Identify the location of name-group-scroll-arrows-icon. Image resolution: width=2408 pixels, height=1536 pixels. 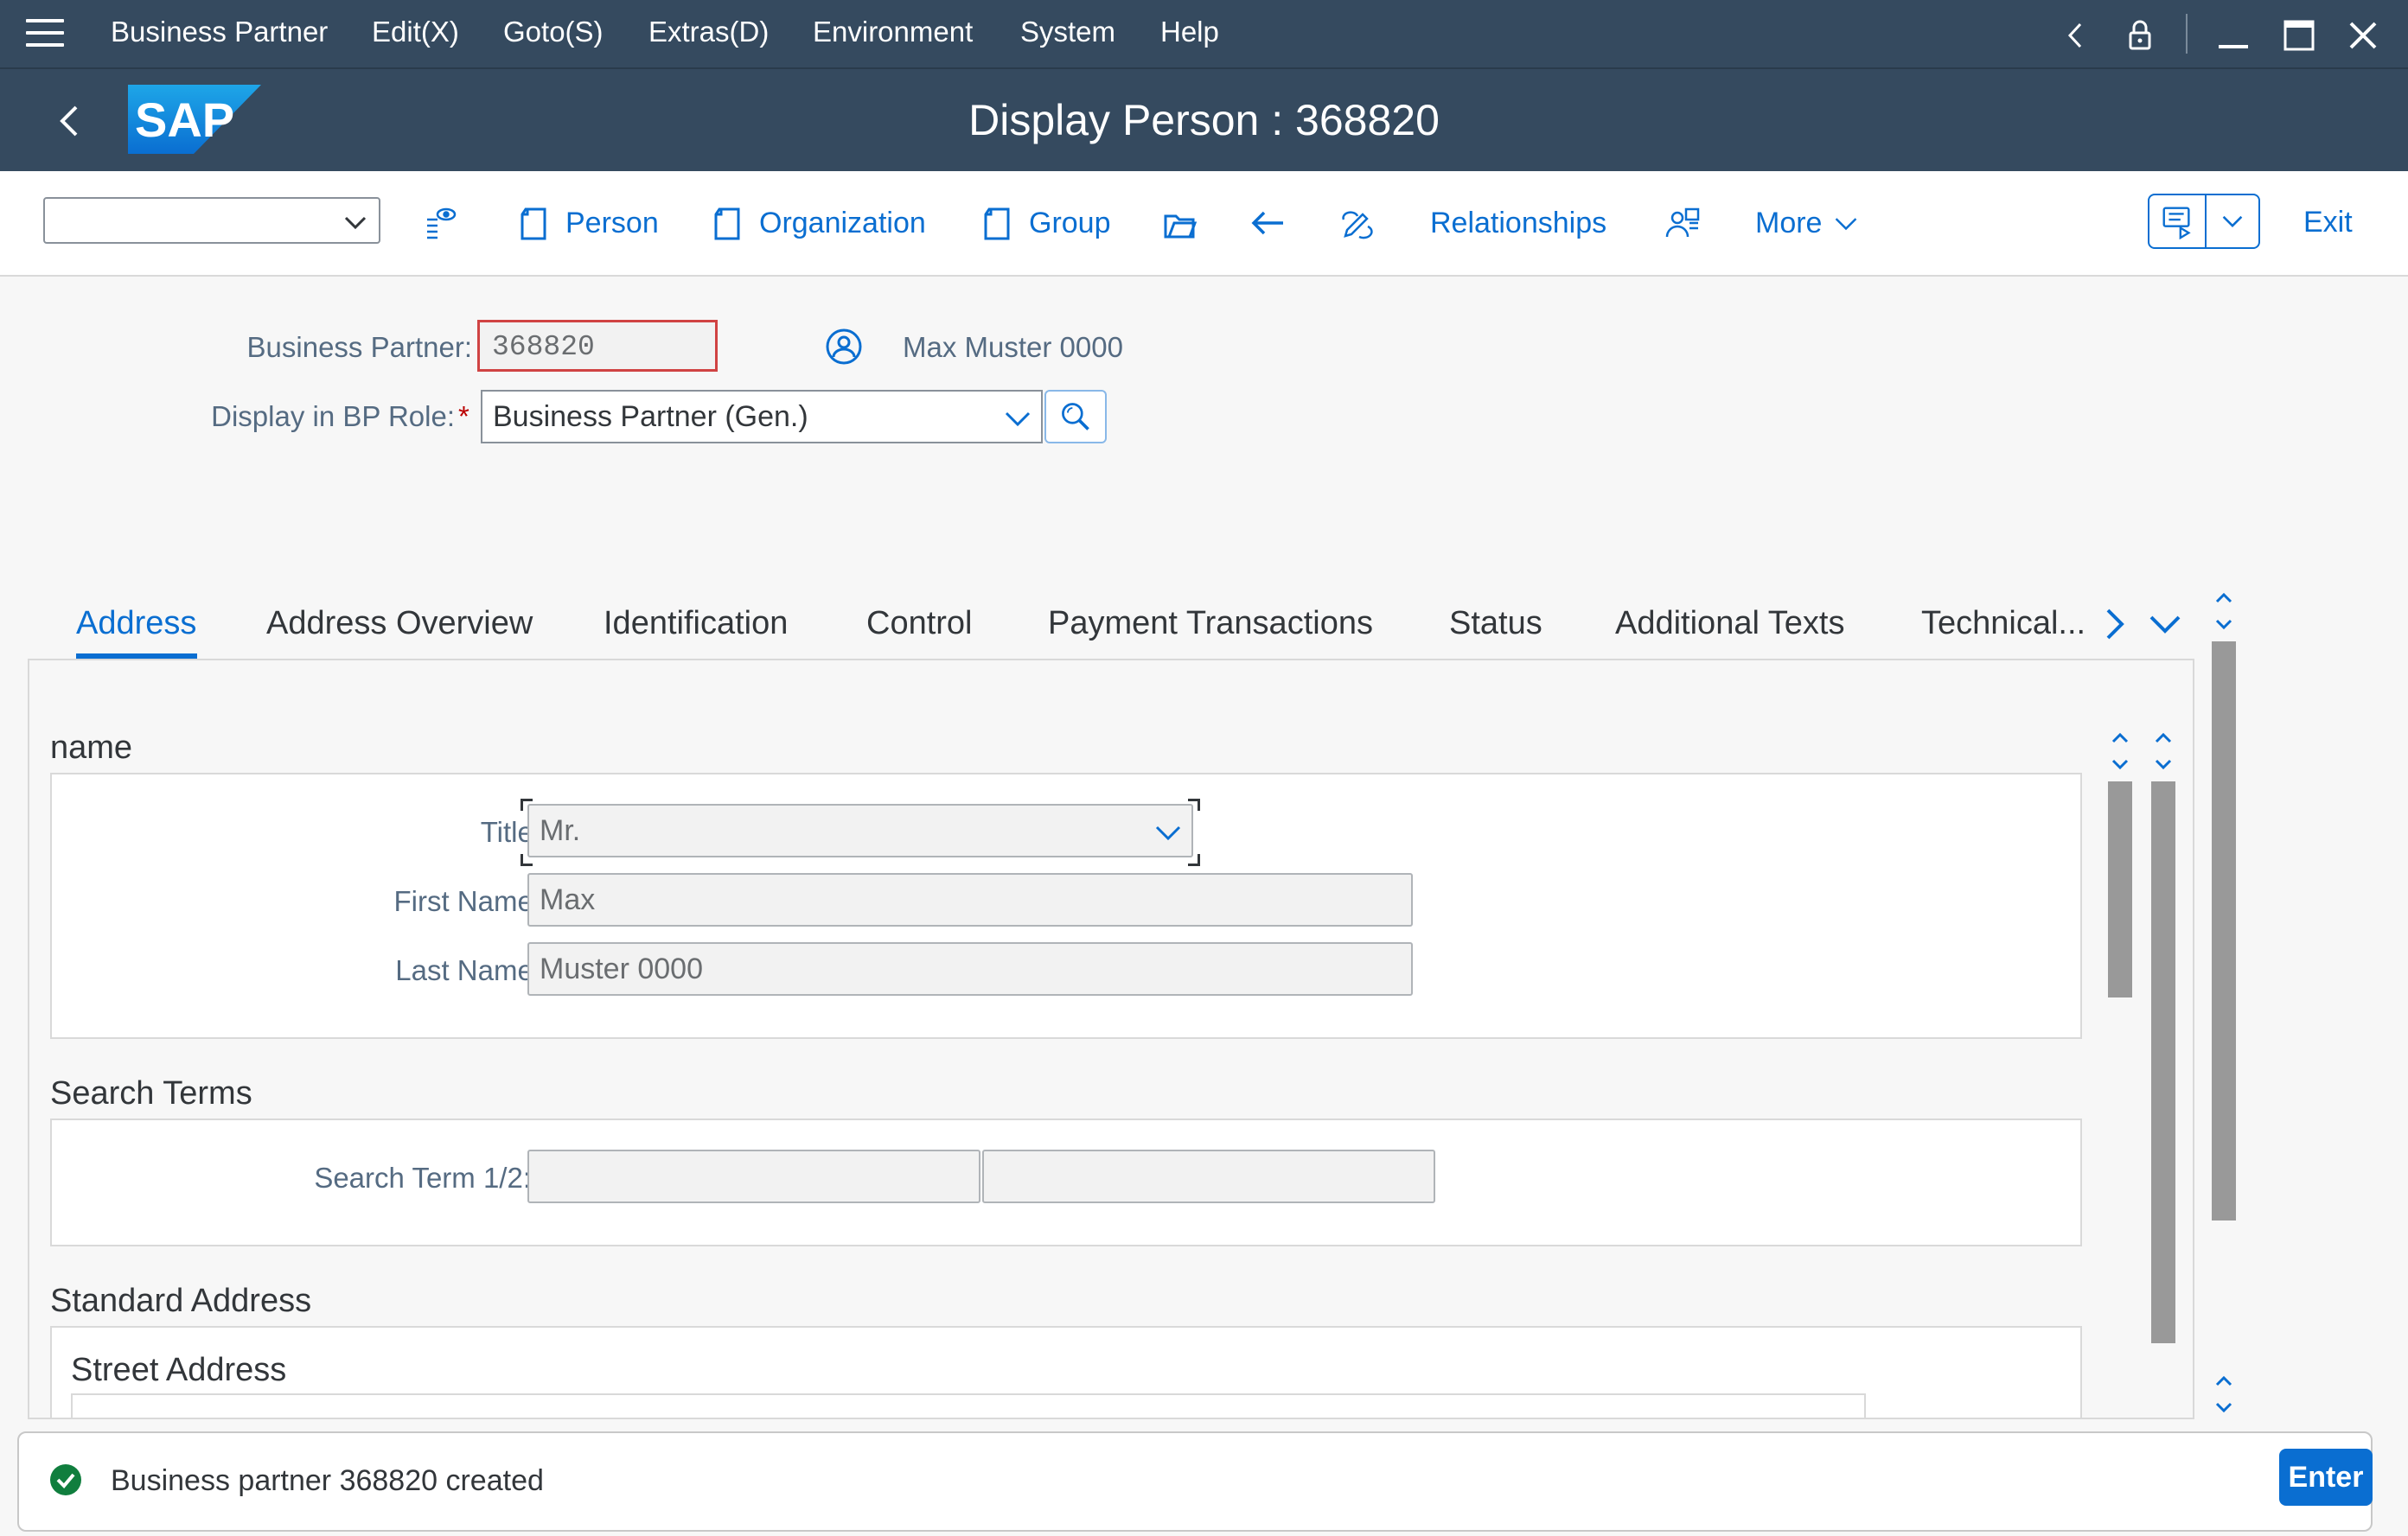
(2120, 751).